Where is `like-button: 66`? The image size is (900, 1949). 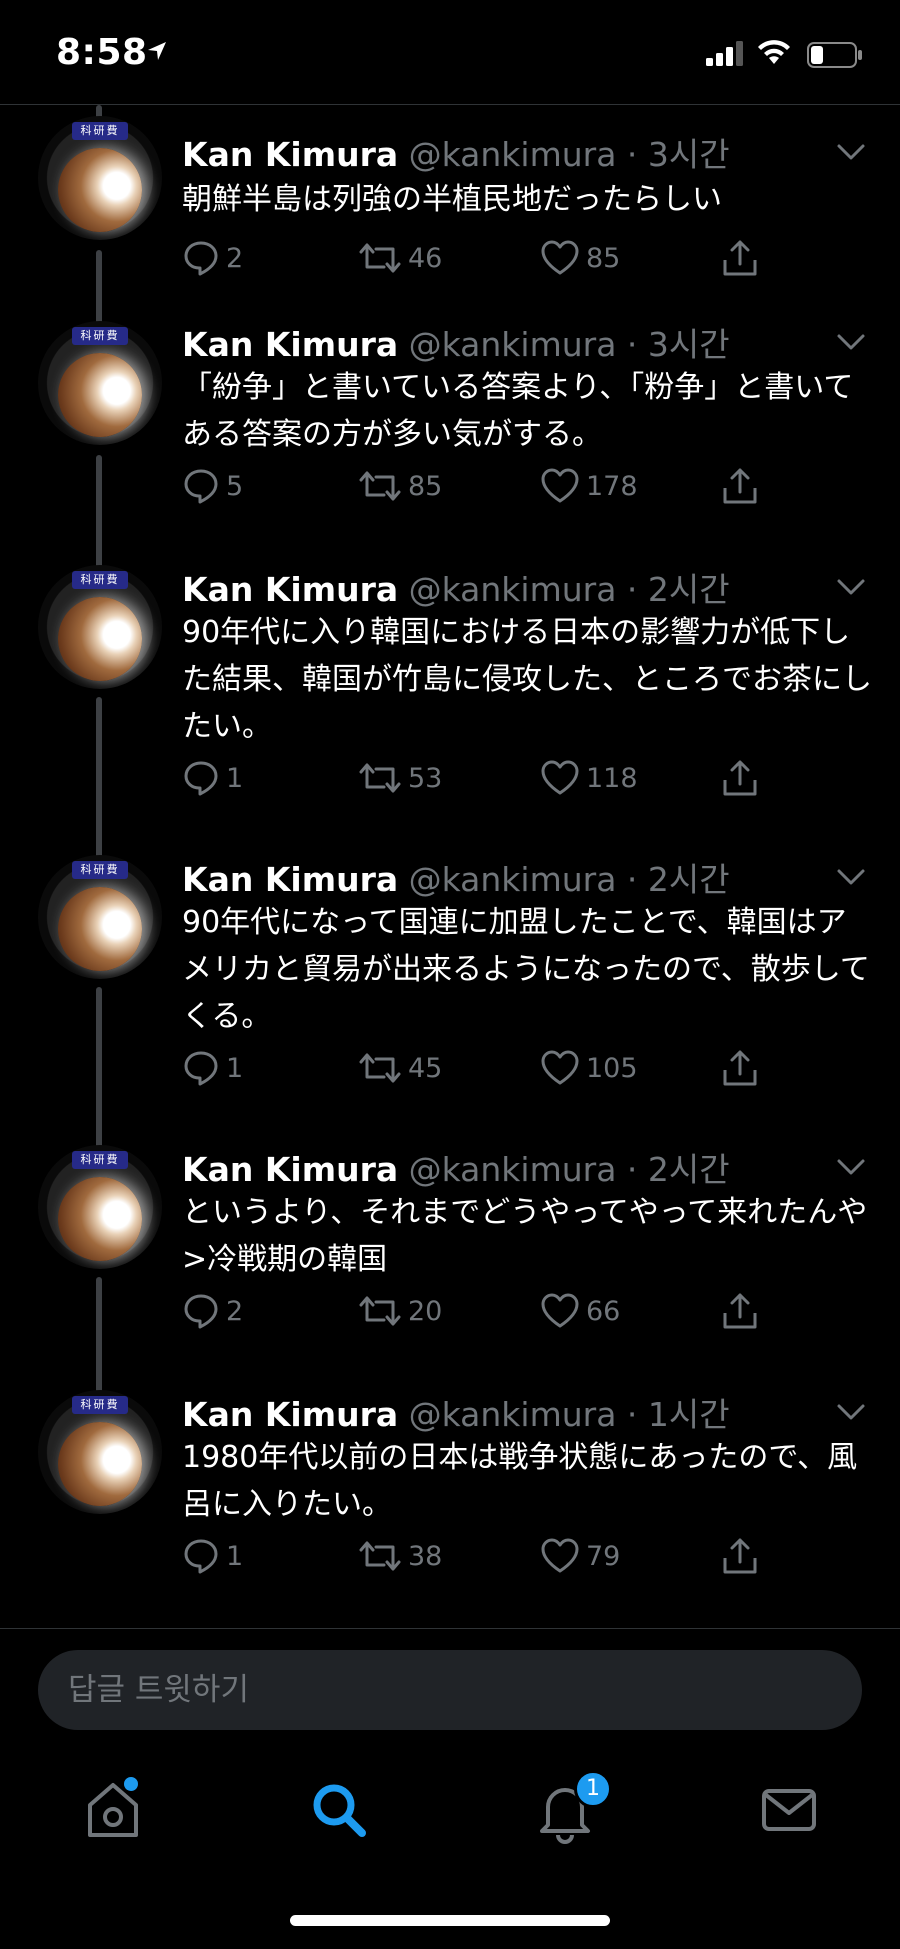 like-button: 66 is located at coordinates (580, 1311).